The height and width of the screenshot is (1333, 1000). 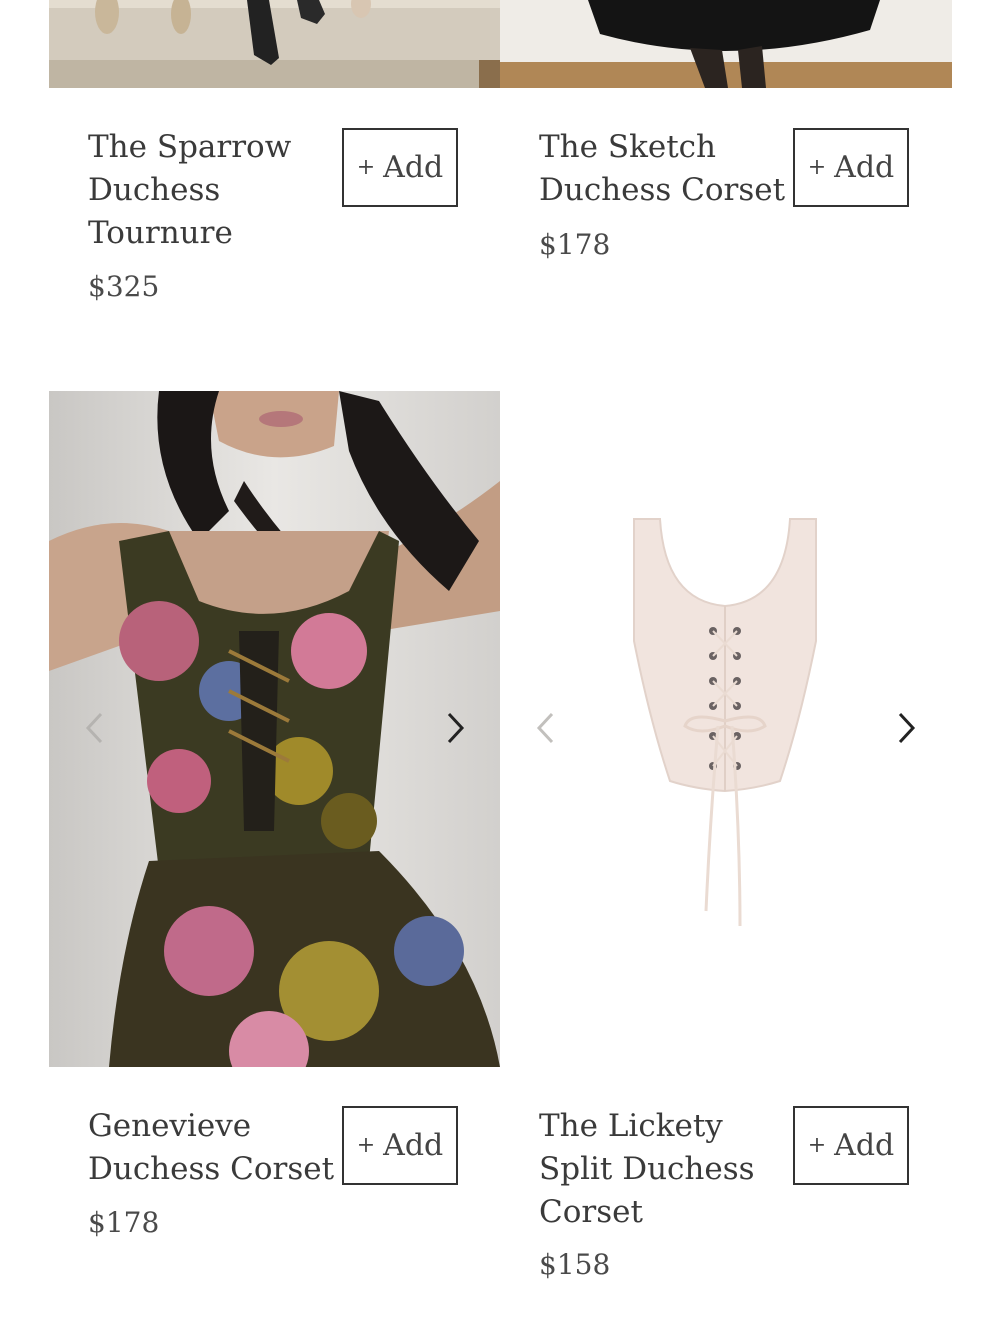 What do you see at coordinates (211, 1126) in the screenshot?
I see `product-title-line: Genevieve` at bounding box center [211, 1126].